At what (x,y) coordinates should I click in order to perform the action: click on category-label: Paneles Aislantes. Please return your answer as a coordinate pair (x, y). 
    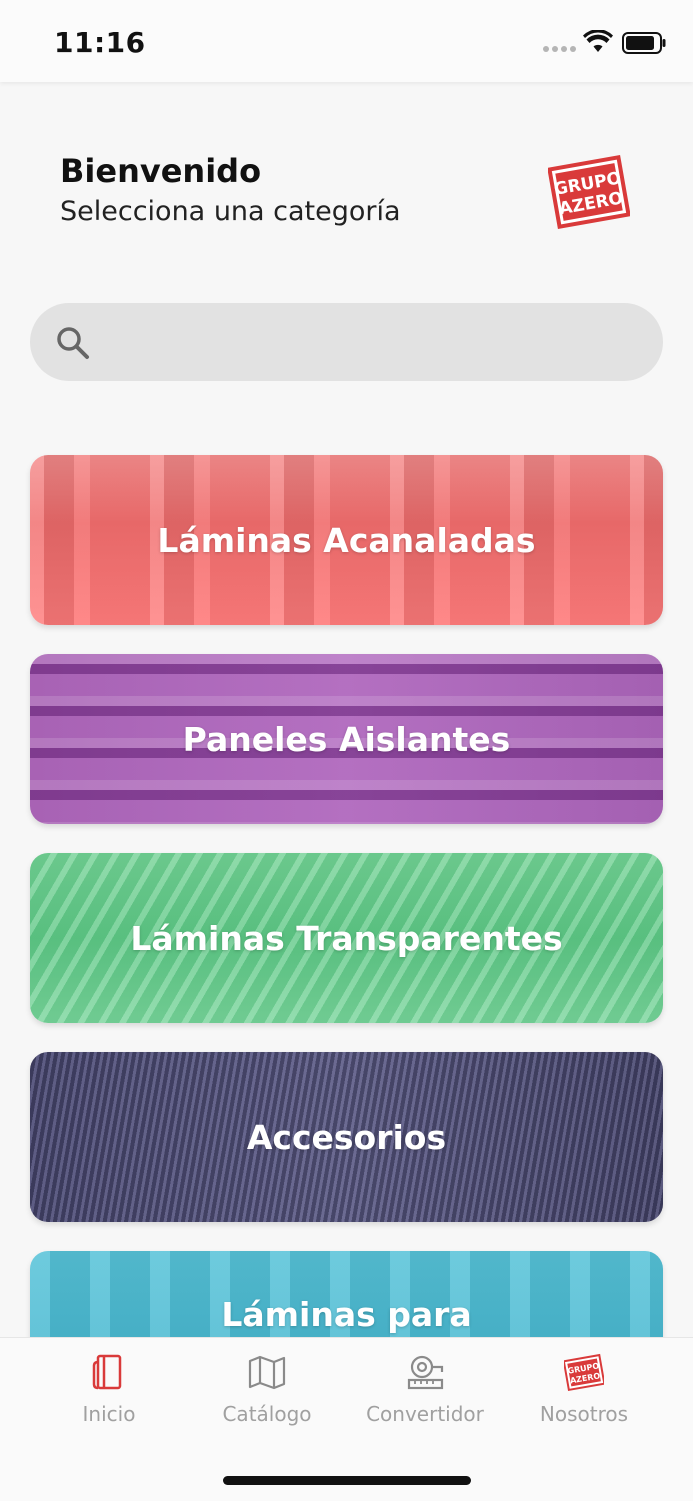
    Looking at the image, I should click on (346, 739).